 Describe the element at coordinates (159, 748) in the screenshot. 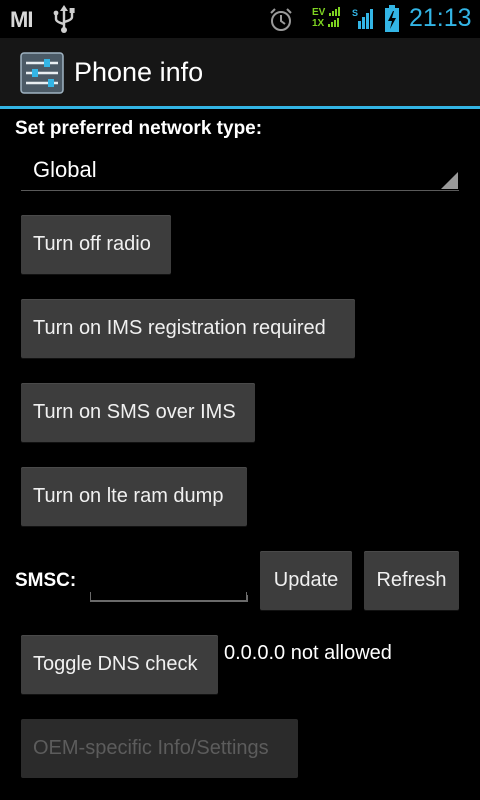

I see `oem-settings-button: OEM-specific Info/Settings` at that location.